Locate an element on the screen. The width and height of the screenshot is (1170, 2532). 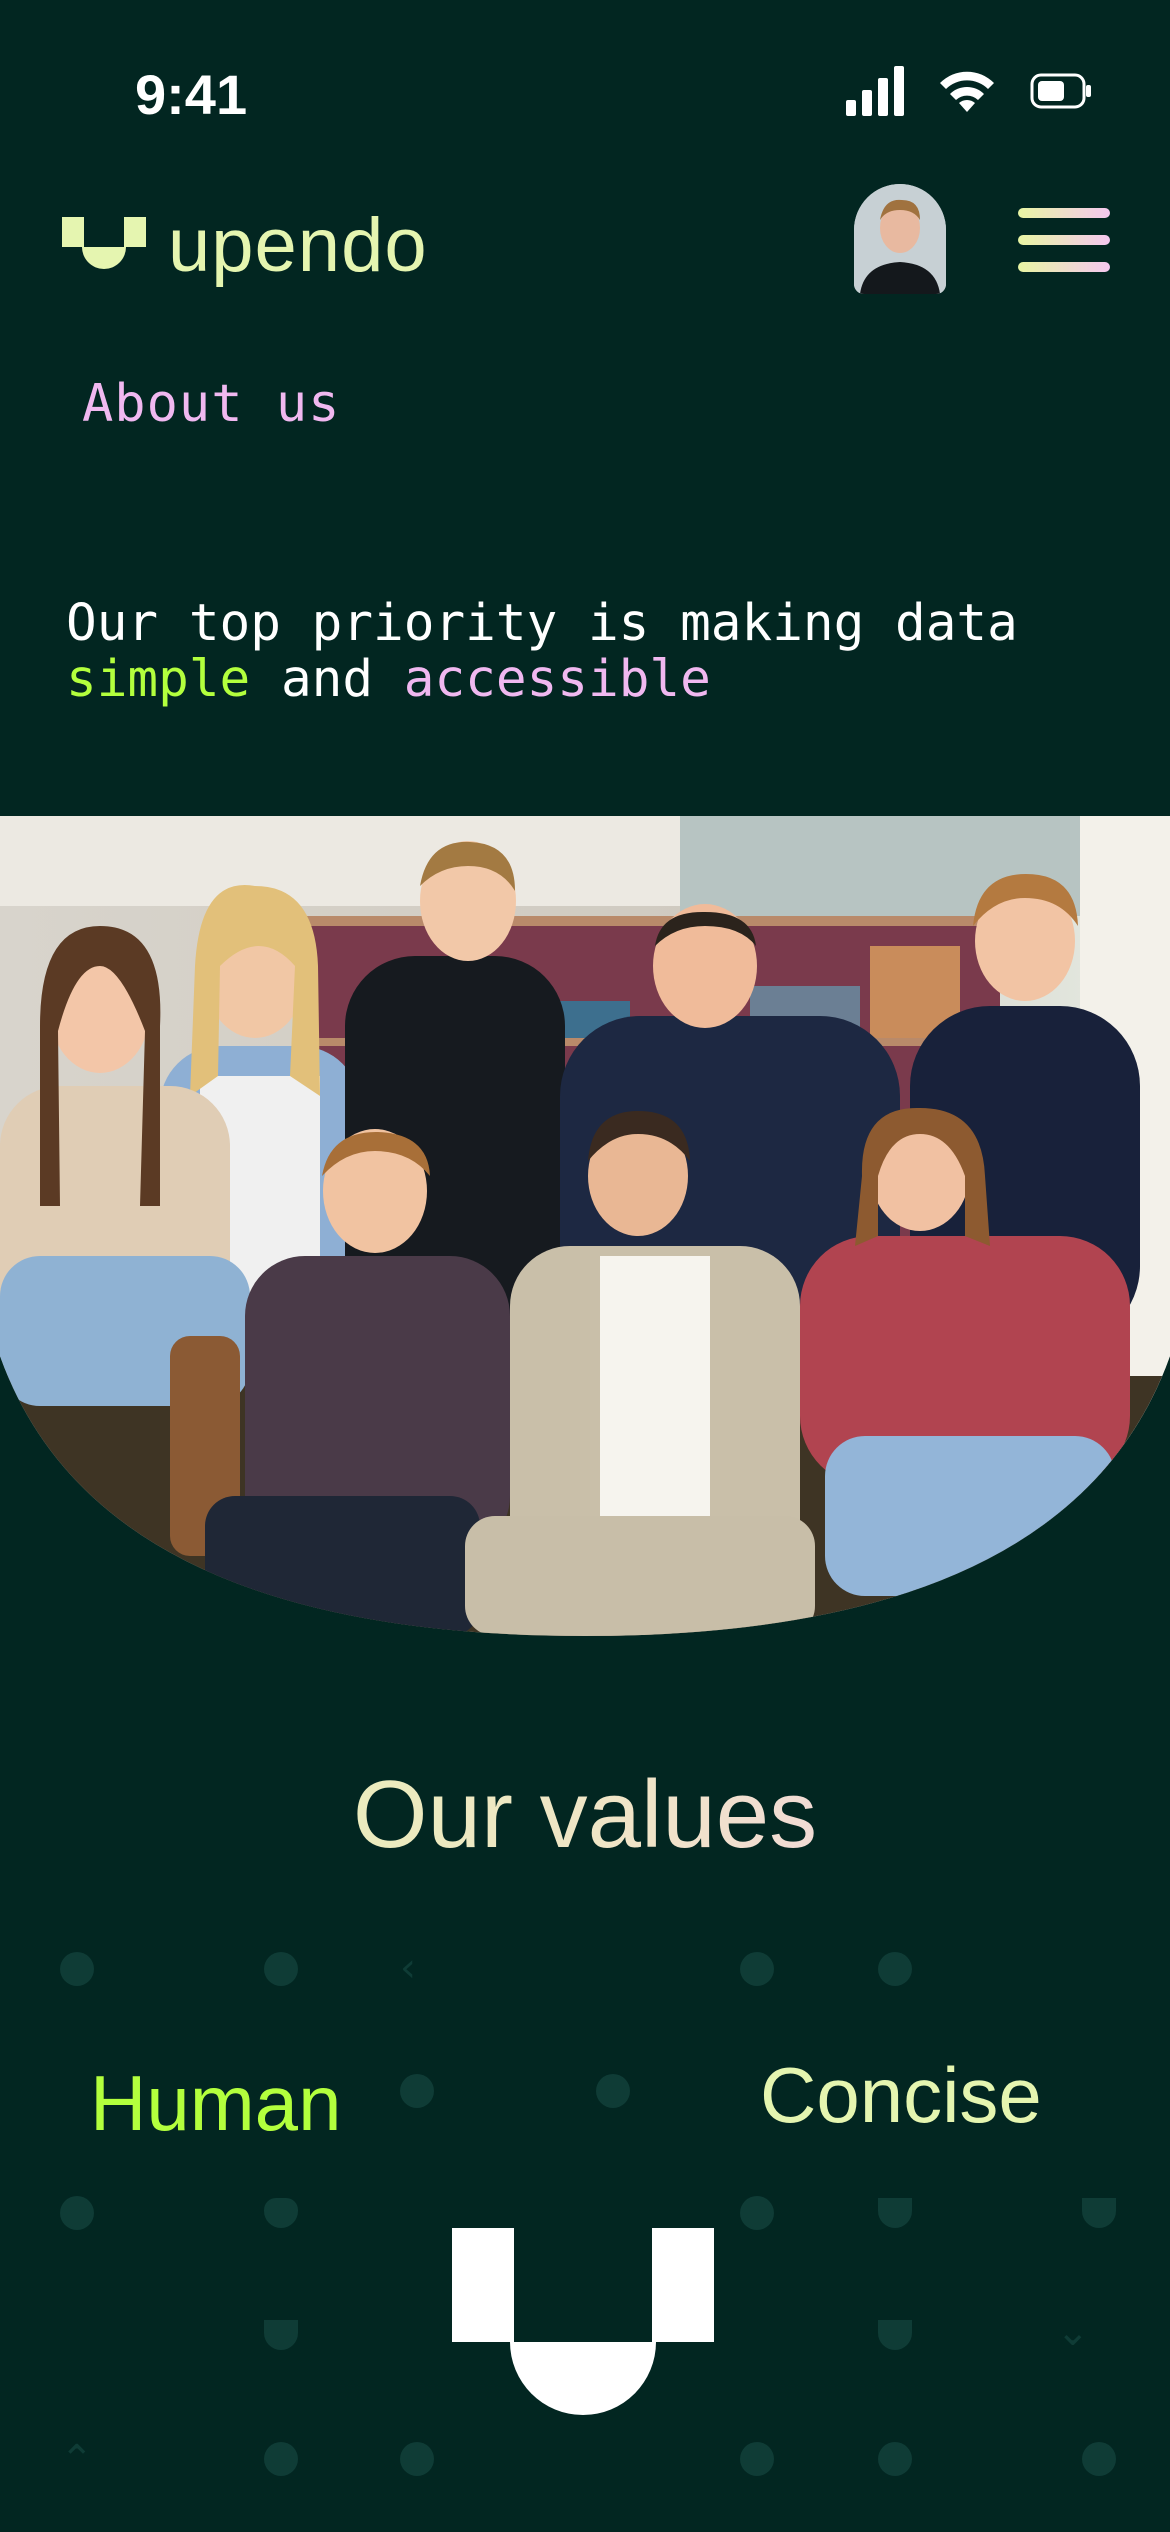
value-concise: Concise is located at coordinates (901, 2095).